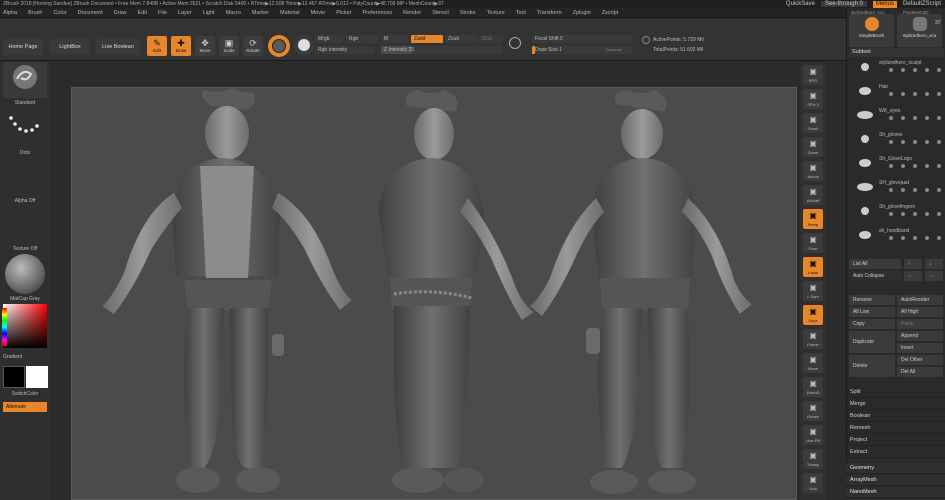 The height and width of the screenshot is (500, 945). What do you see at coordinates (813, 123) in the screenshot?
I see `shelf-scroll-button: ▣ Scroll` at bounding box center [813, 123].